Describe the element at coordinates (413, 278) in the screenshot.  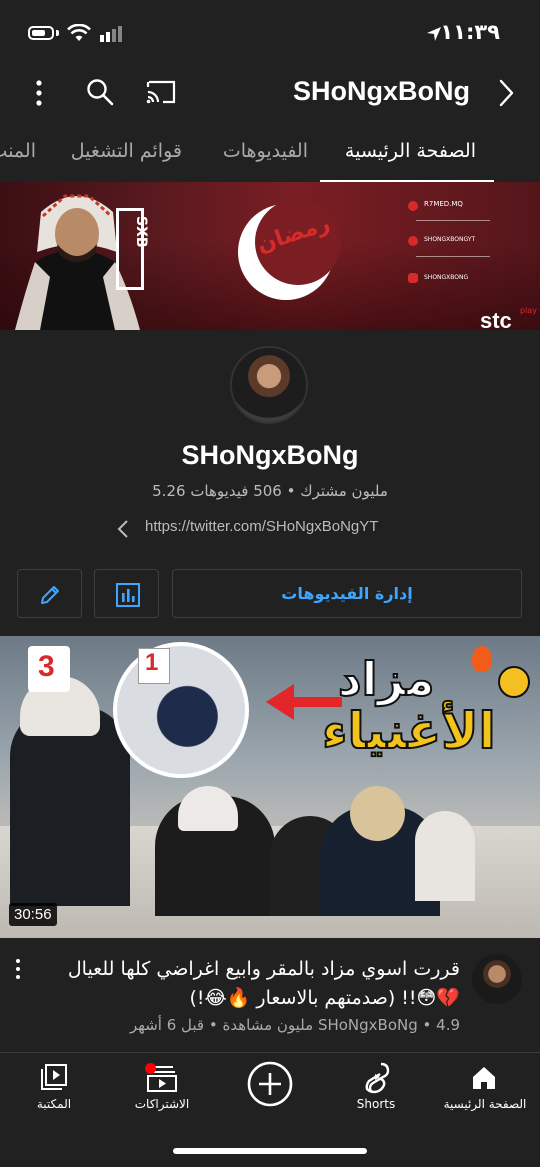
I see `instagram-icon` at that location.